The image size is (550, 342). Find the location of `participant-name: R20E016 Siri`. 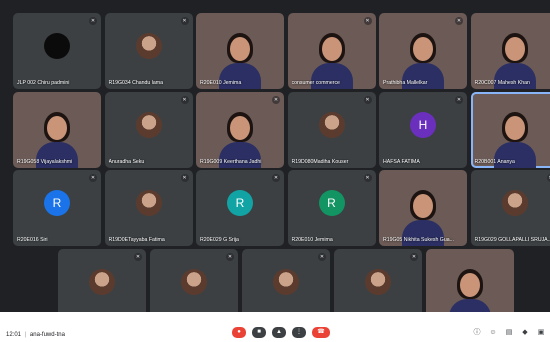

participant-name: R20E016 Siri is located at coordinates (32, 240).